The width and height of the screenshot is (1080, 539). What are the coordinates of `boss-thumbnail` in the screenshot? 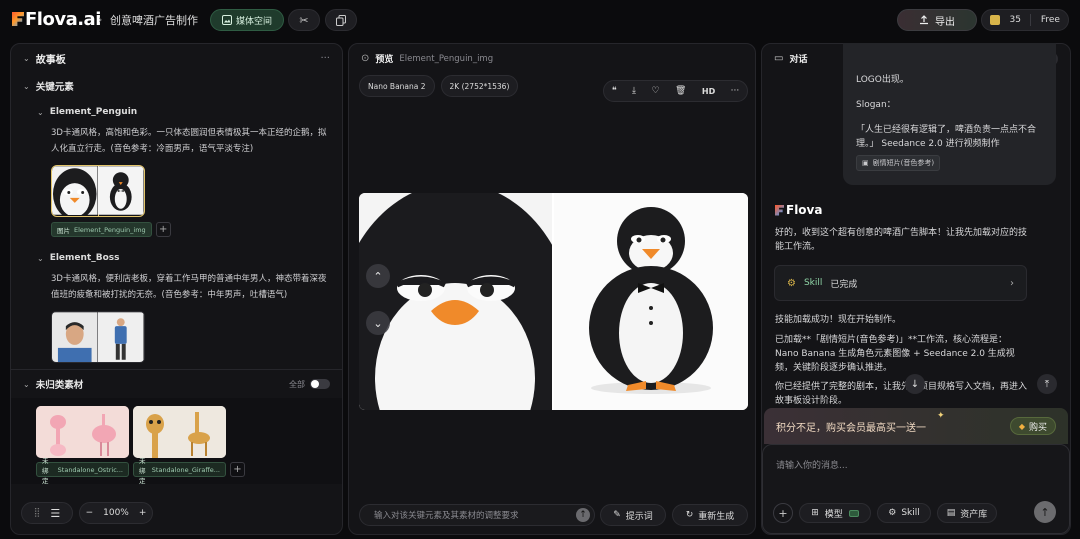 It's located at (98, 337).